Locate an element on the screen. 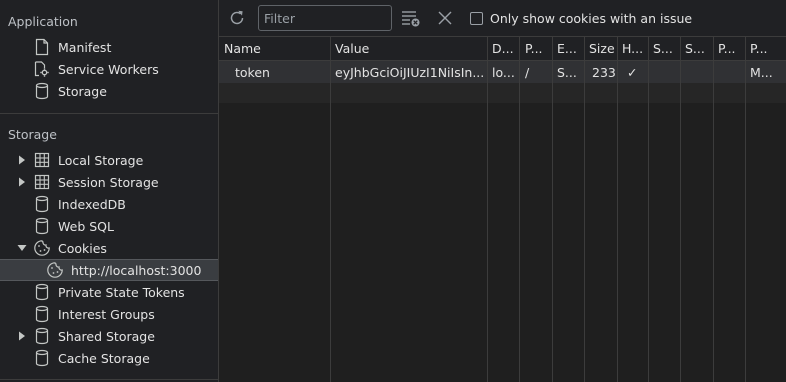  sidebar-item-label: Shared Storage is located at coordinates (106, 336).